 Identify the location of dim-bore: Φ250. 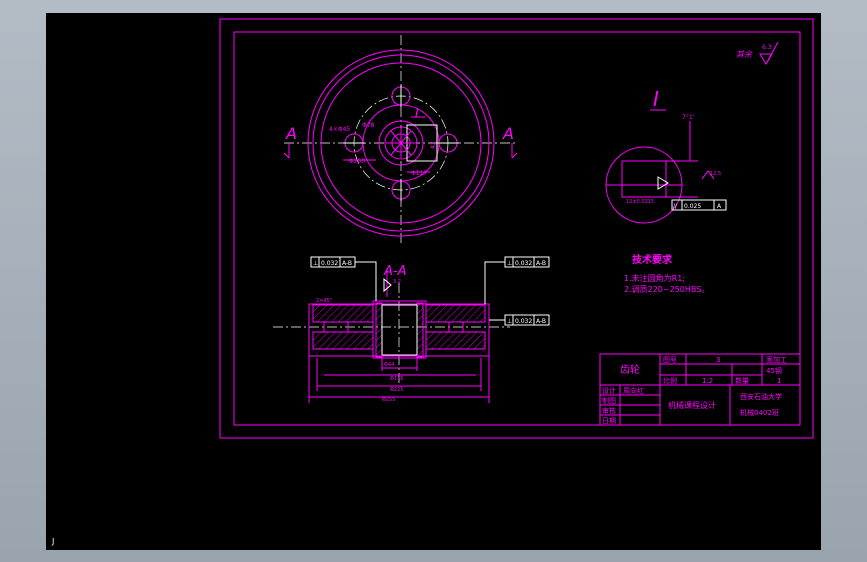
(357, 161).